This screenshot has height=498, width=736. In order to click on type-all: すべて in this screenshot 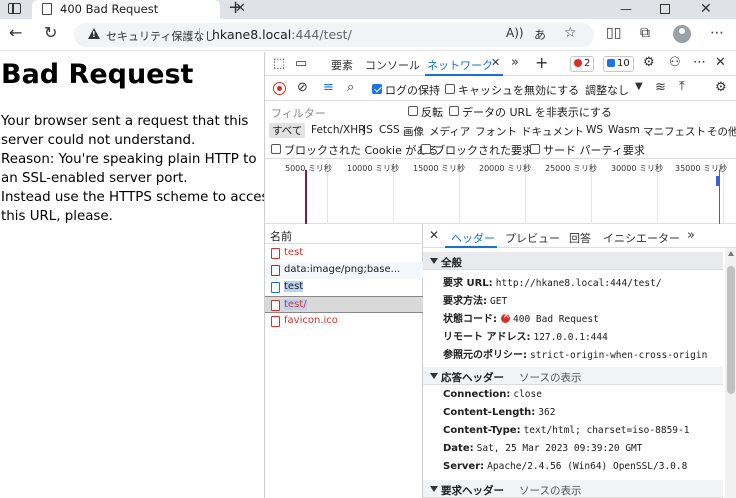, I will do `click(287, 130)`.